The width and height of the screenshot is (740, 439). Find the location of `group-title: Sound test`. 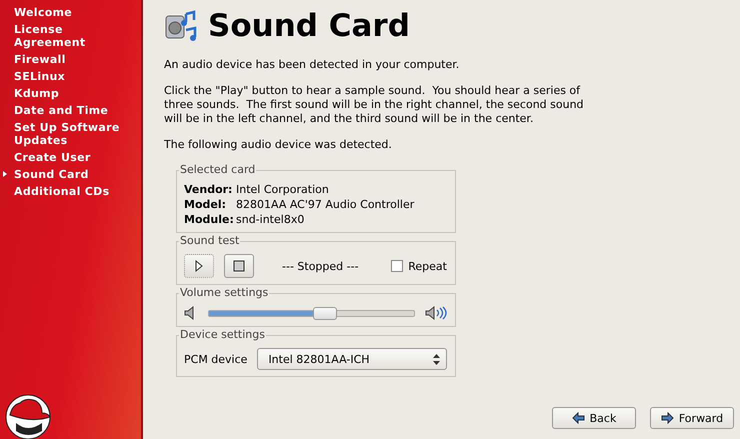

group-title: Sound test is located at coordinates (209, 240).